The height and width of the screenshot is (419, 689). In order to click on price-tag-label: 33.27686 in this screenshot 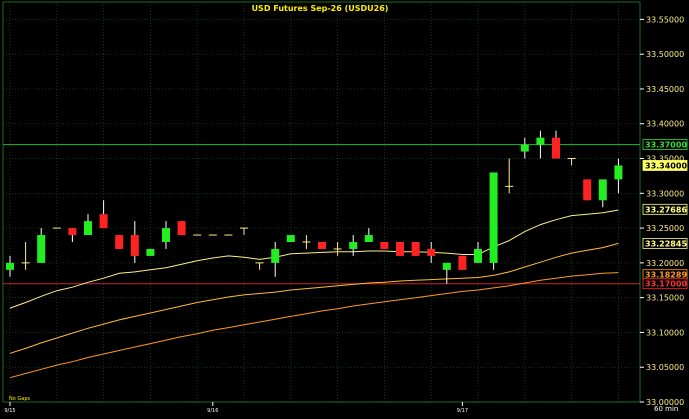, I will do `click(666, 209)`.